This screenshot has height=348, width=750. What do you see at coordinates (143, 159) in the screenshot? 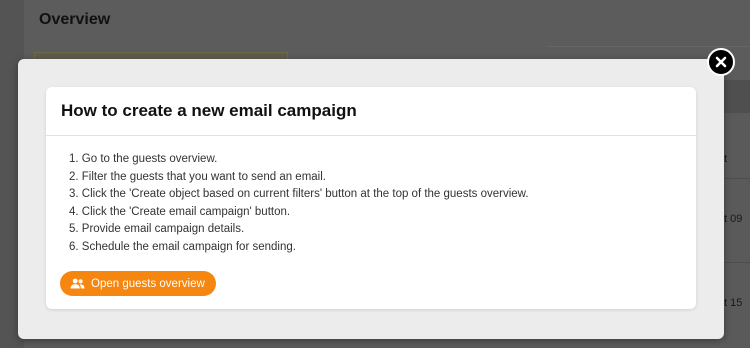
I see `step-item: 1. Go to the guests overview.` at bounding box center [143, 159].